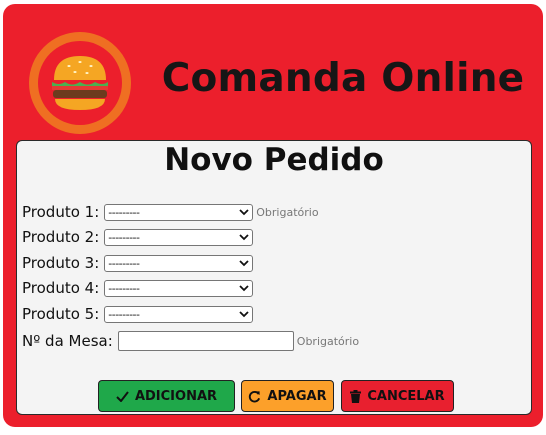 The width and height of the screenshot is (546, 435). Describe the element at coordinates (124, 237) in the screenshot. I see `product-2-value: ---------` at that location.